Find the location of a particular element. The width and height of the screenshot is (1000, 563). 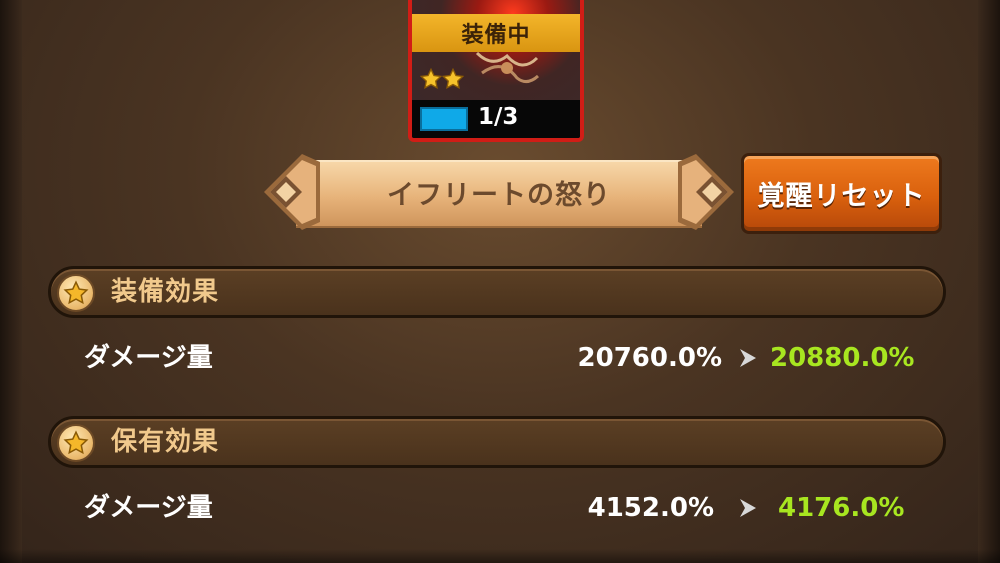

panel-right-border is located at coordinates (989, 281).